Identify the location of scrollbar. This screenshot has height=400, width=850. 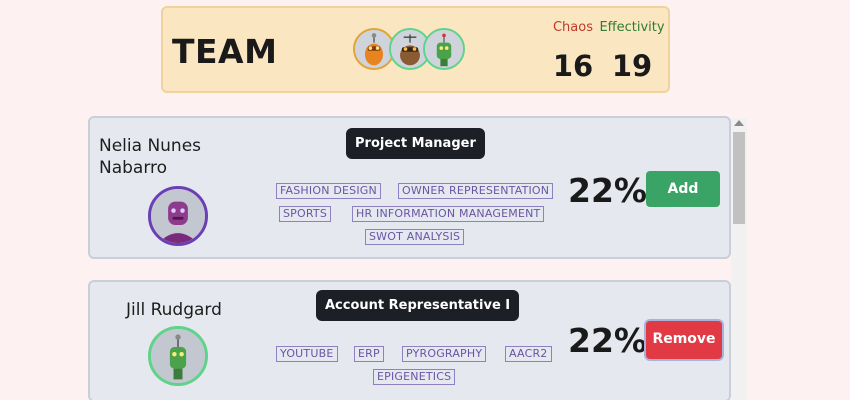
(739, 259).